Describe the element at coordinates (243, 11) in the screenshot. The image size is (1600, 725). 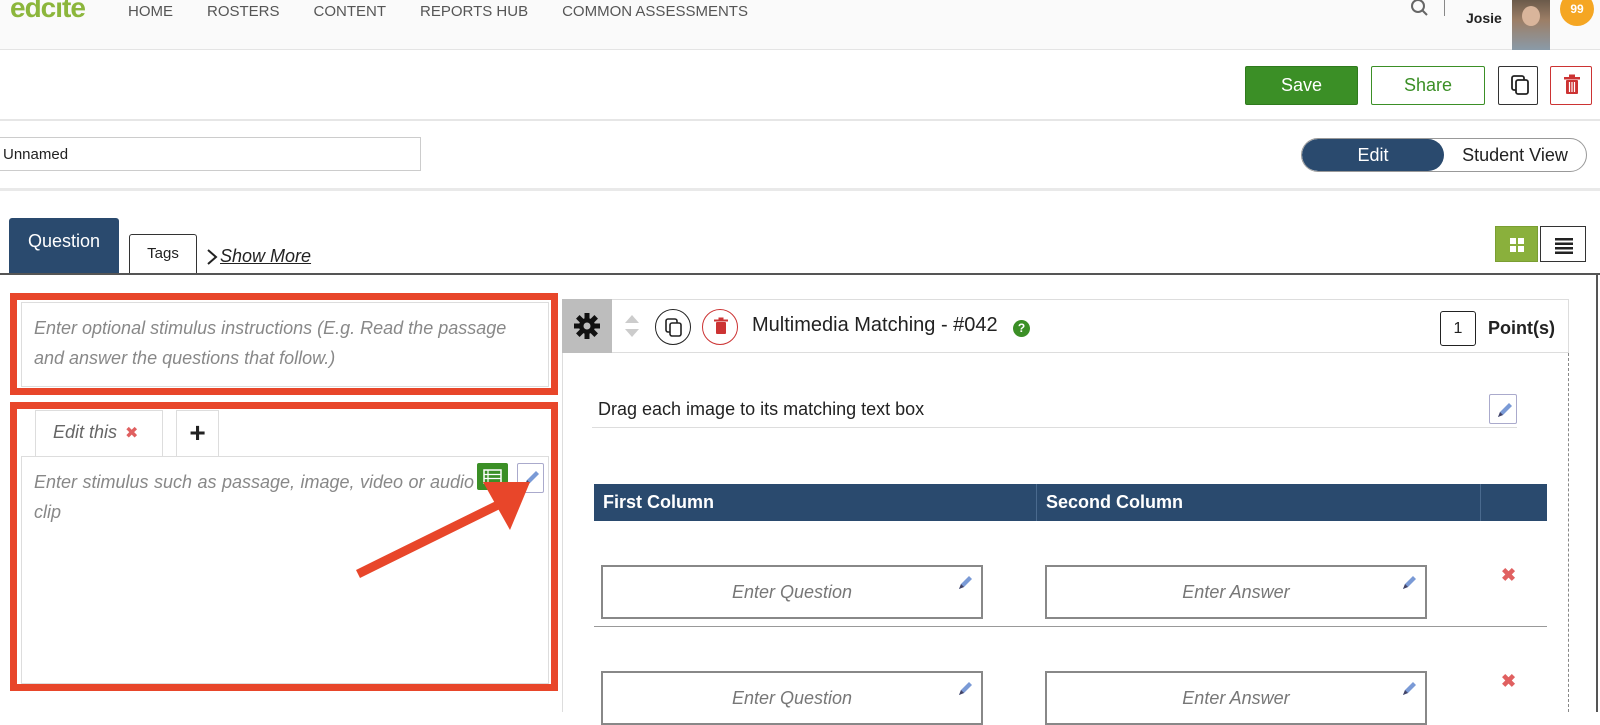
I see `nav-rosters: ROSTERS` at that location.